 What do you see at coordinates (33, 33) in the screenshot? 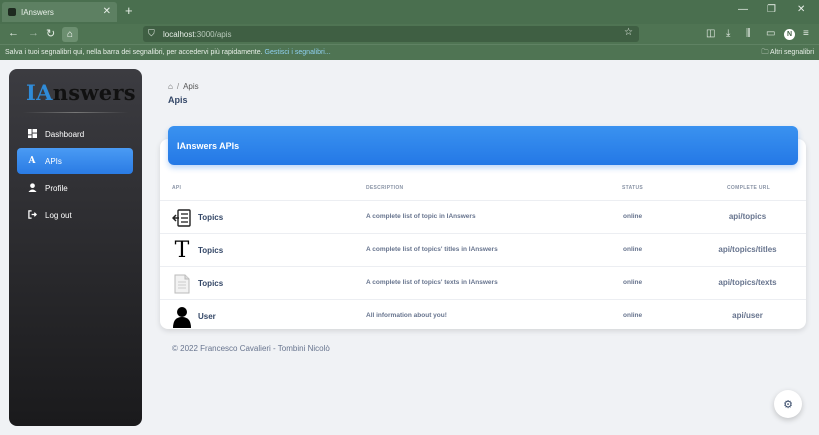
I see `forward-icon: →` at bounding box center [33, 33].